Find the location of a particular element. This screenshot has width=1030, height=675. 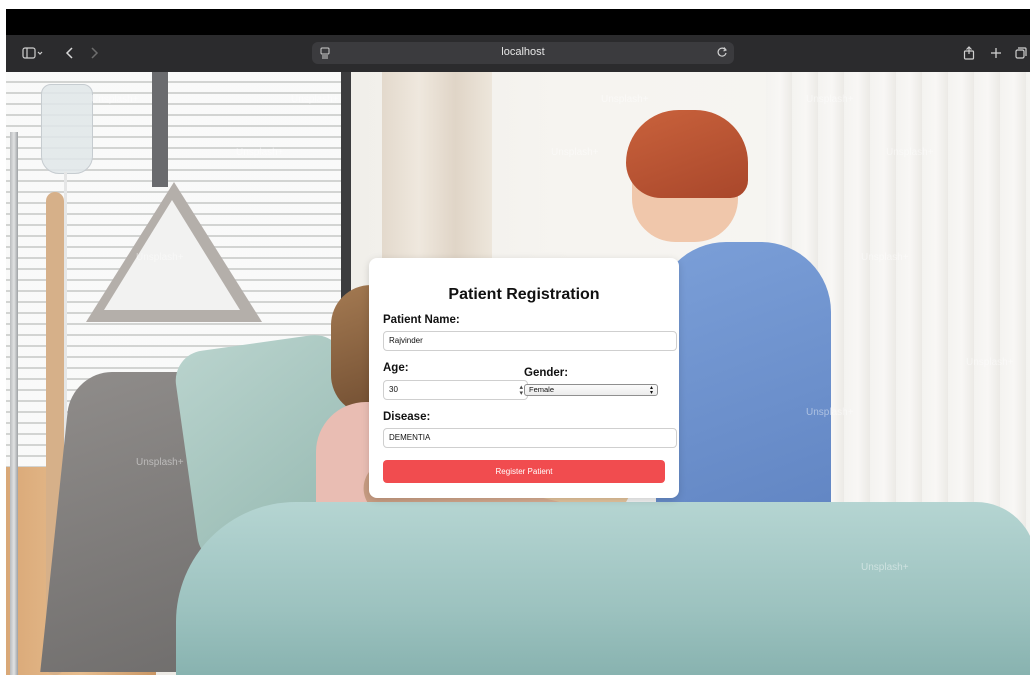

address-bar: localhost is located at coordinates (523, 53).